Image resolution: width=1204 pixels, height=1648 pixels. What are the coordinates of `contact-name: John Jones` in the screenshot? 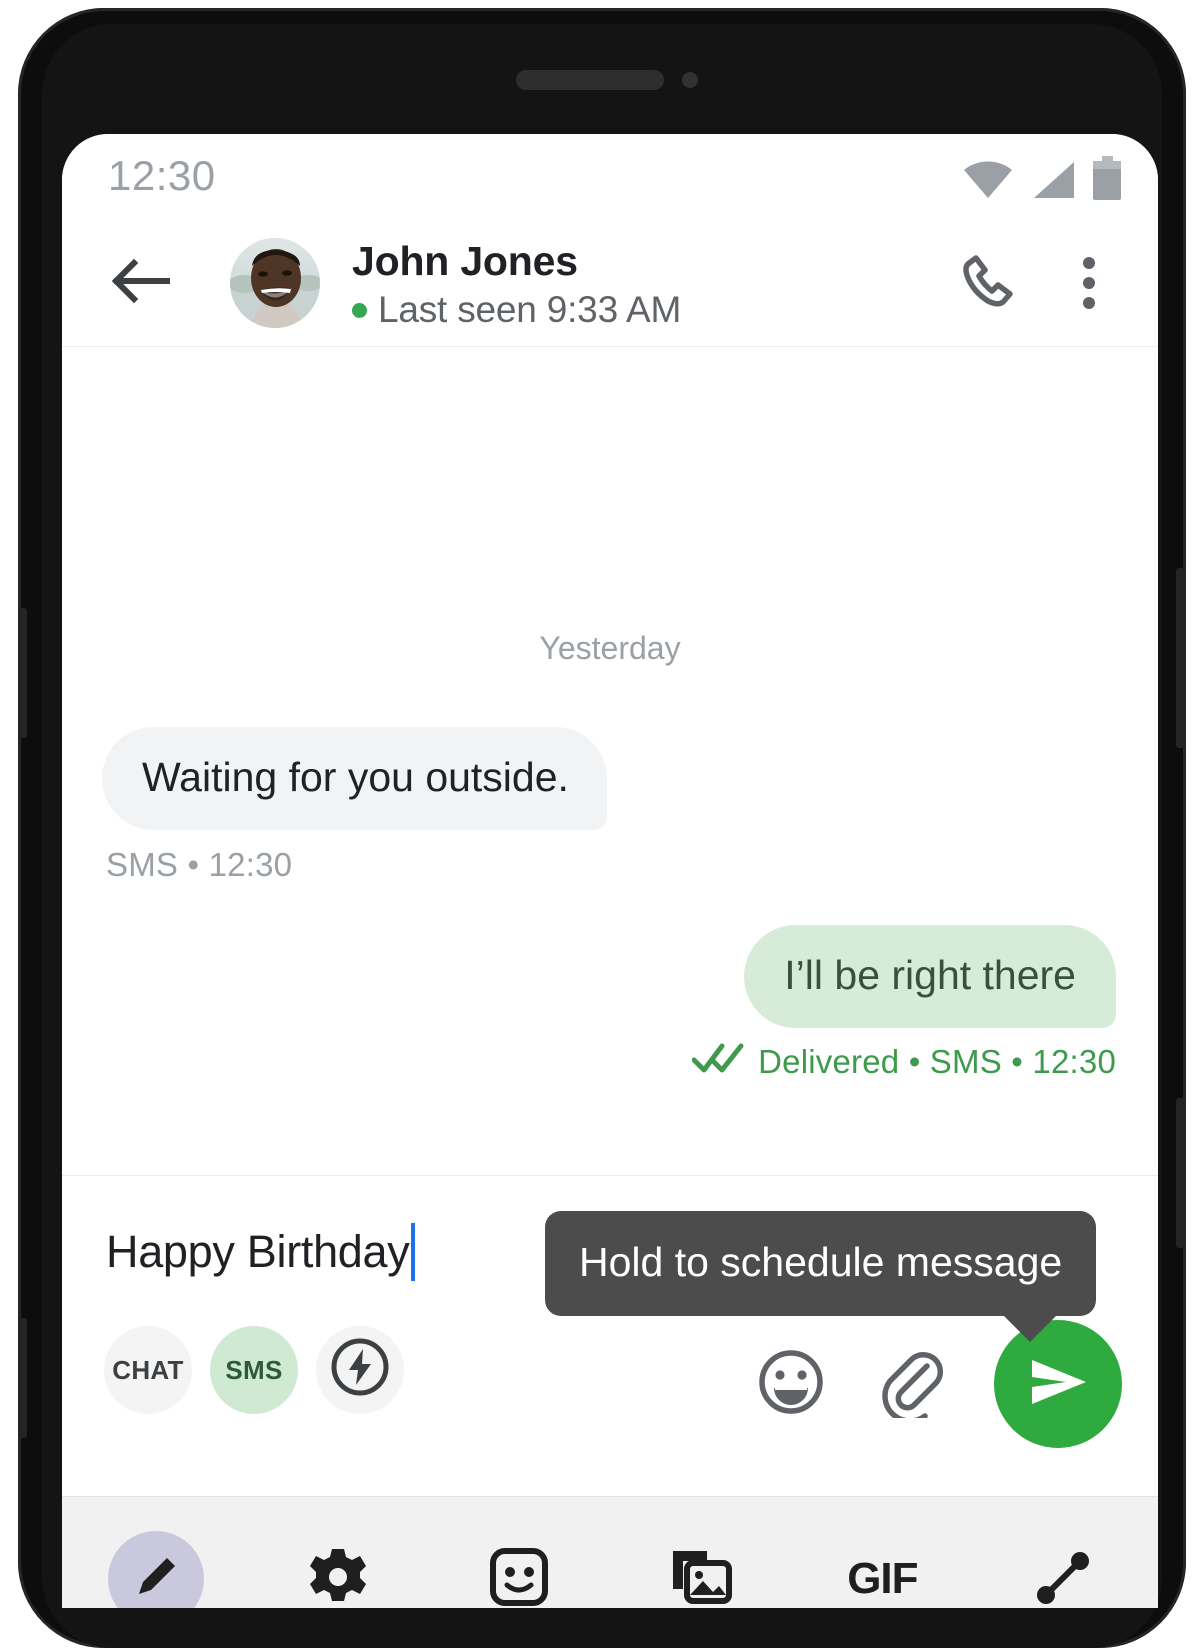 It's located at (465, 261).